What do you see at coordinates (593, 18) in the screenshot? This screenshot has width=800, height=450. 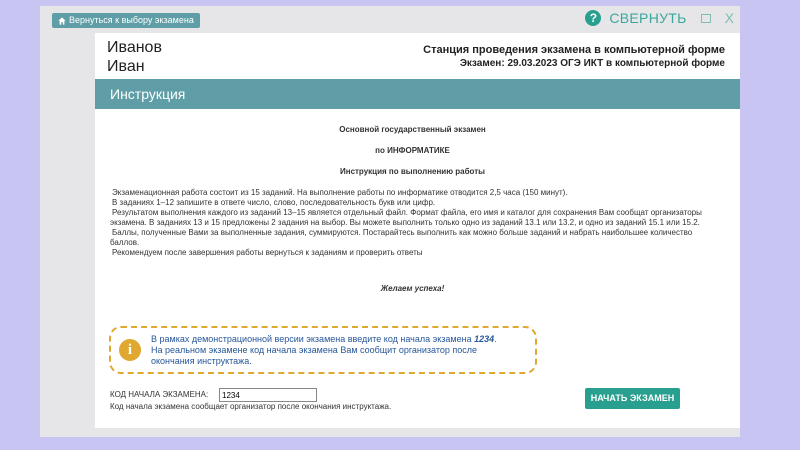 I see `help-icon: ?` at bounding box center [593, 18].